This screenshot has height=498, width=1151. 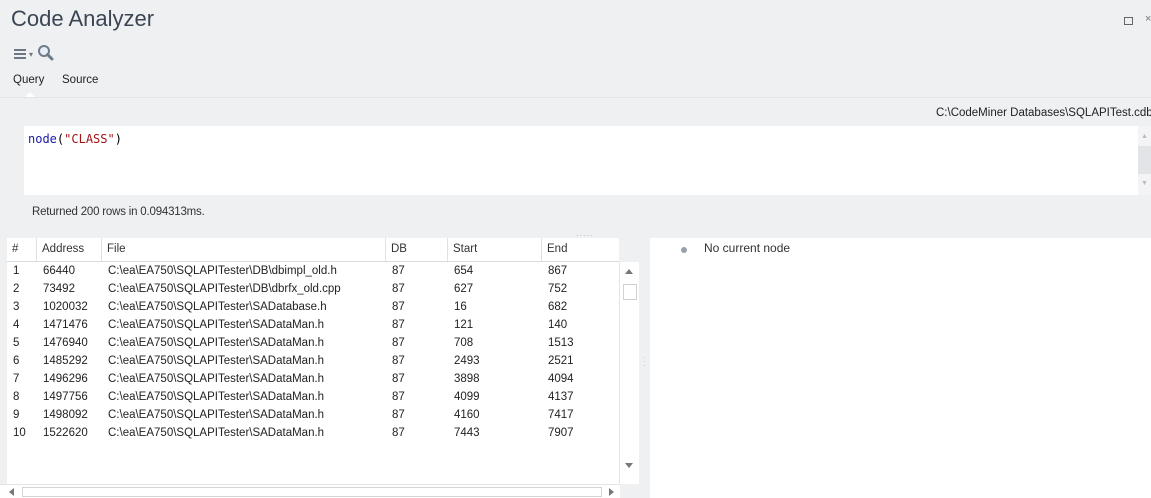 What do you see at coordinates (417, 249) in the screenshot?
I see `column-header-db: DB` at bounding box center [417, 249].